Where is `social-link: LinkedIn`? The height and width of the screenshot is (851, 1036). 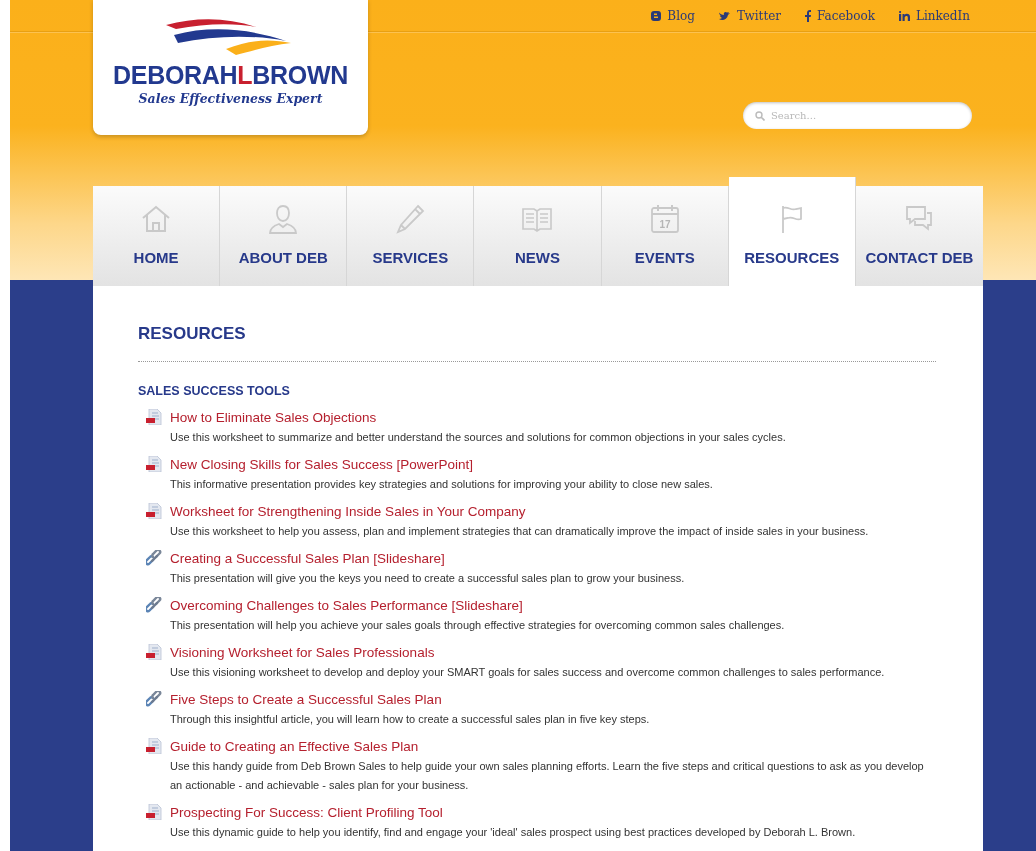 social-link: LinkedIn is located at coordinates (934, 15).